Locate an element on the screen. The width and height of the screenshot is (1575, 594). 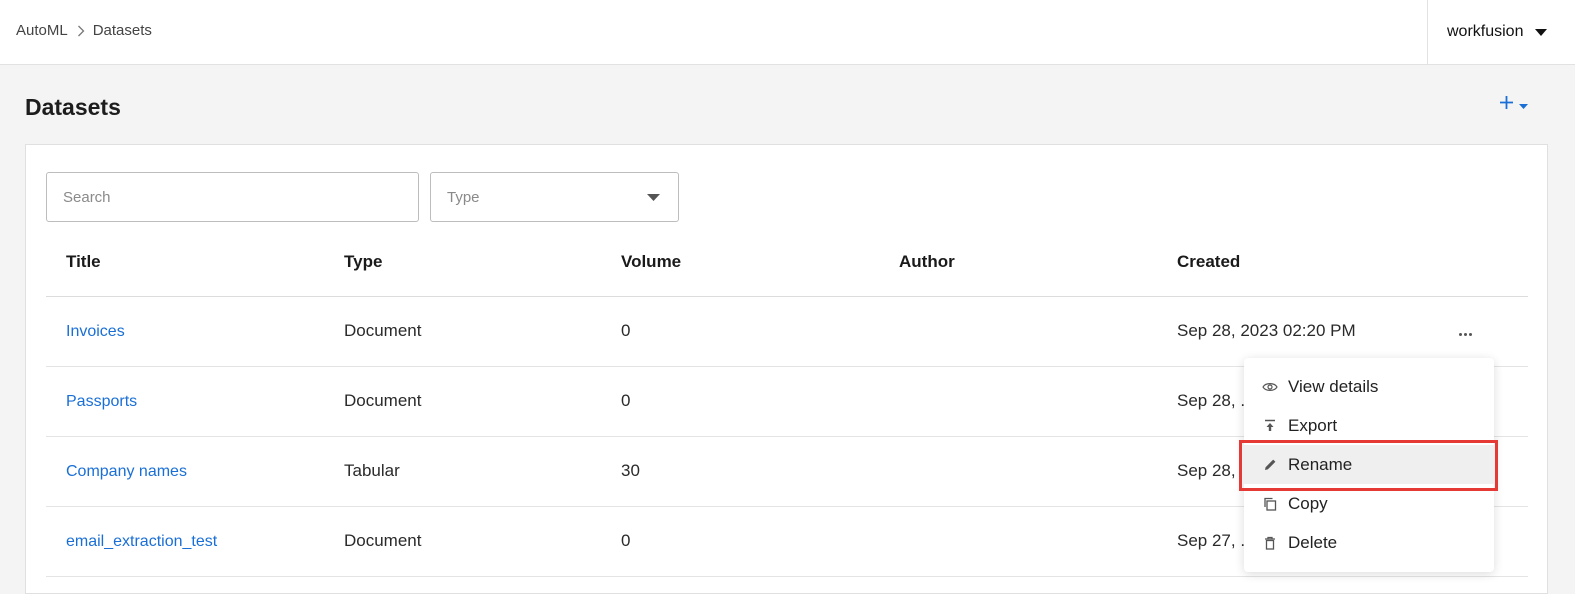
column-header-author: Author is located at coordinates (1018, 262).